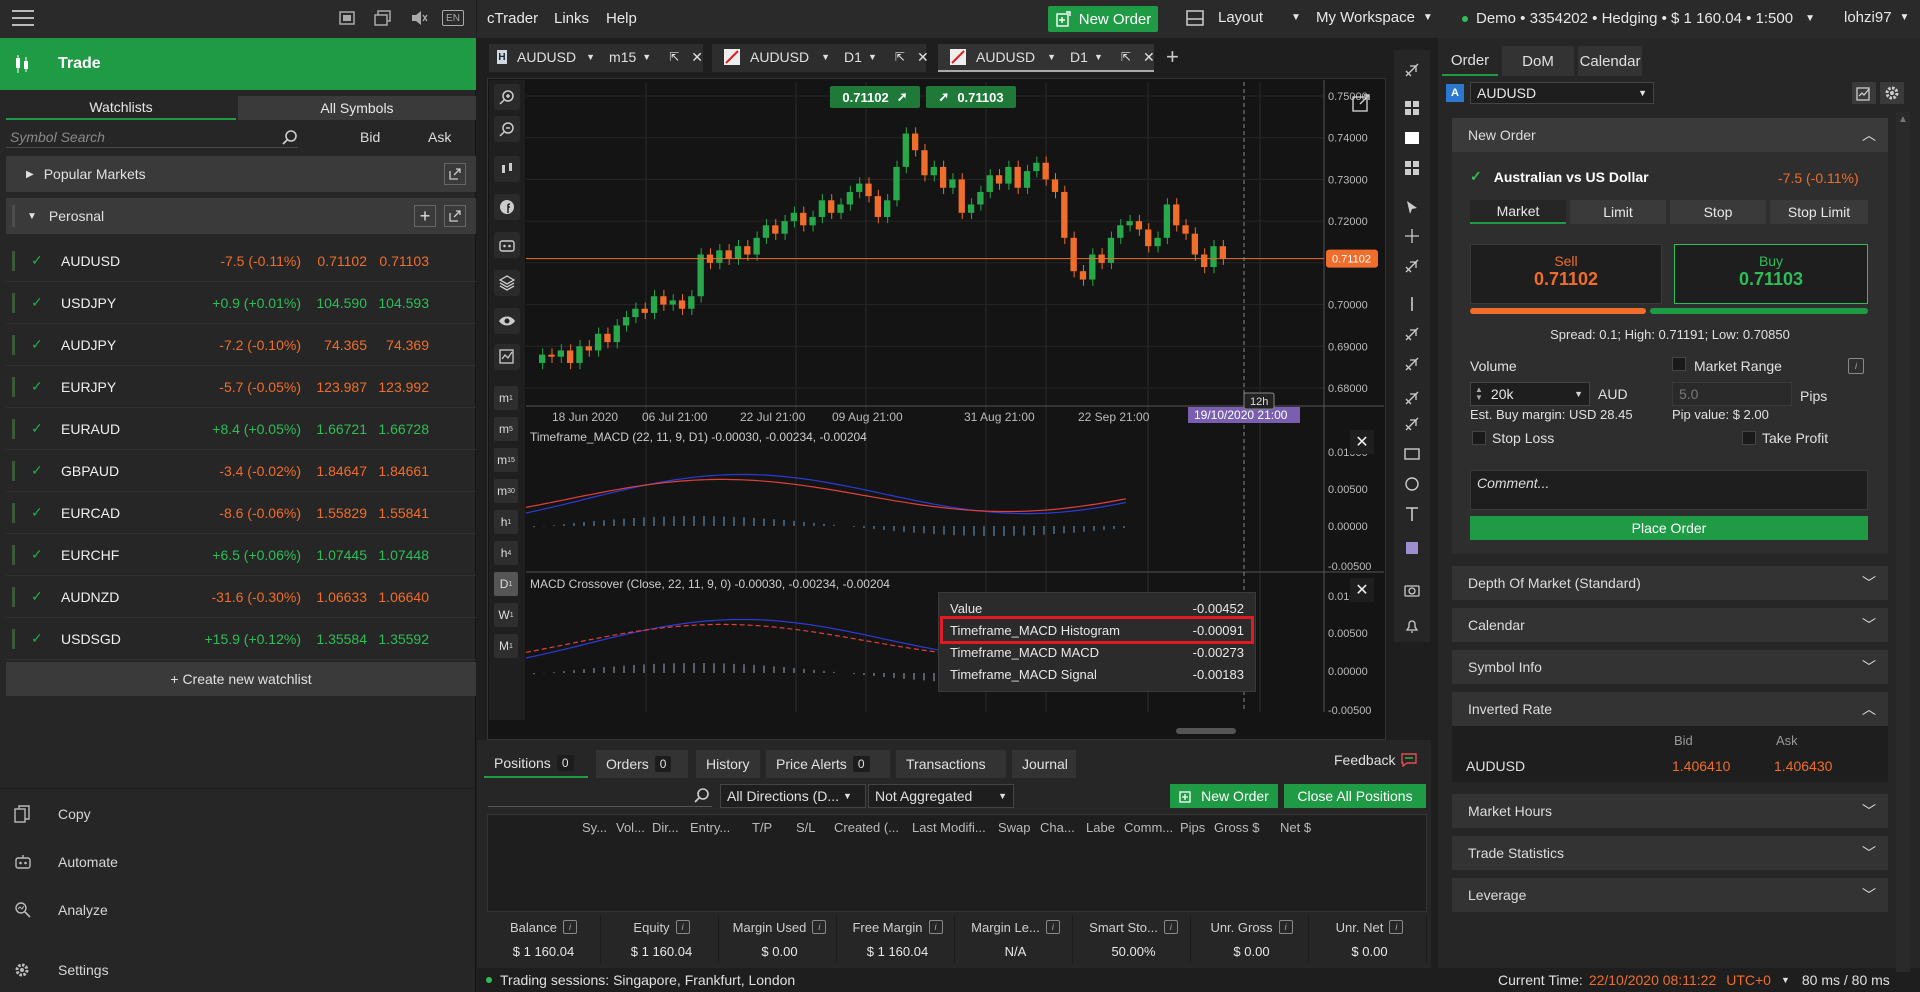  I want to click on order-type-limit: Limit, so click(1618, 212).